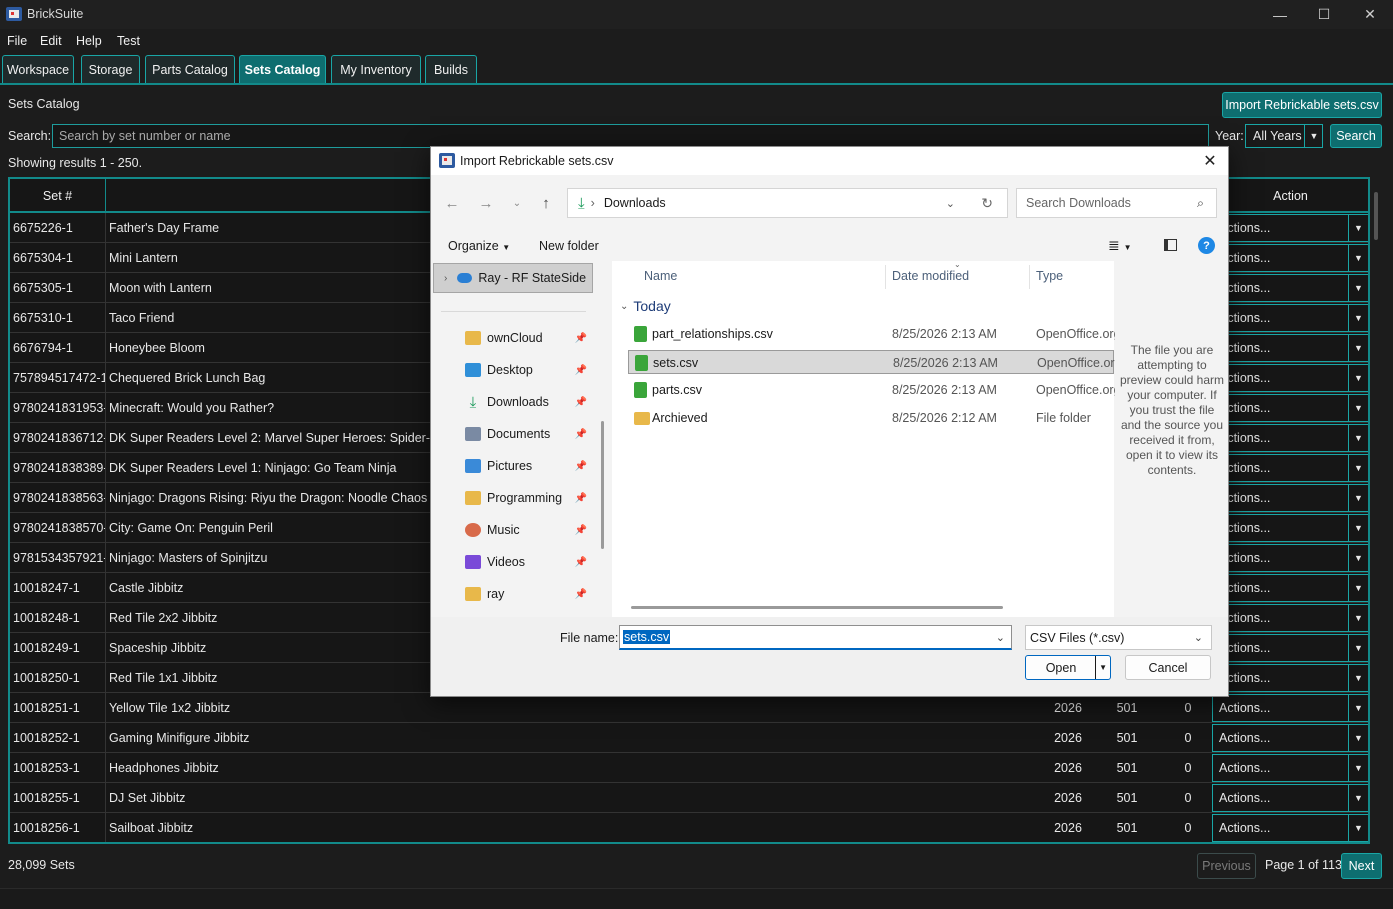 The width and height of the screenshot is (1393, 909). Describe the element at coordinates (871, 418) in the screenshot. I see `file-item: Archieved 8/25/2026 2:12 AM File folder` at that location.